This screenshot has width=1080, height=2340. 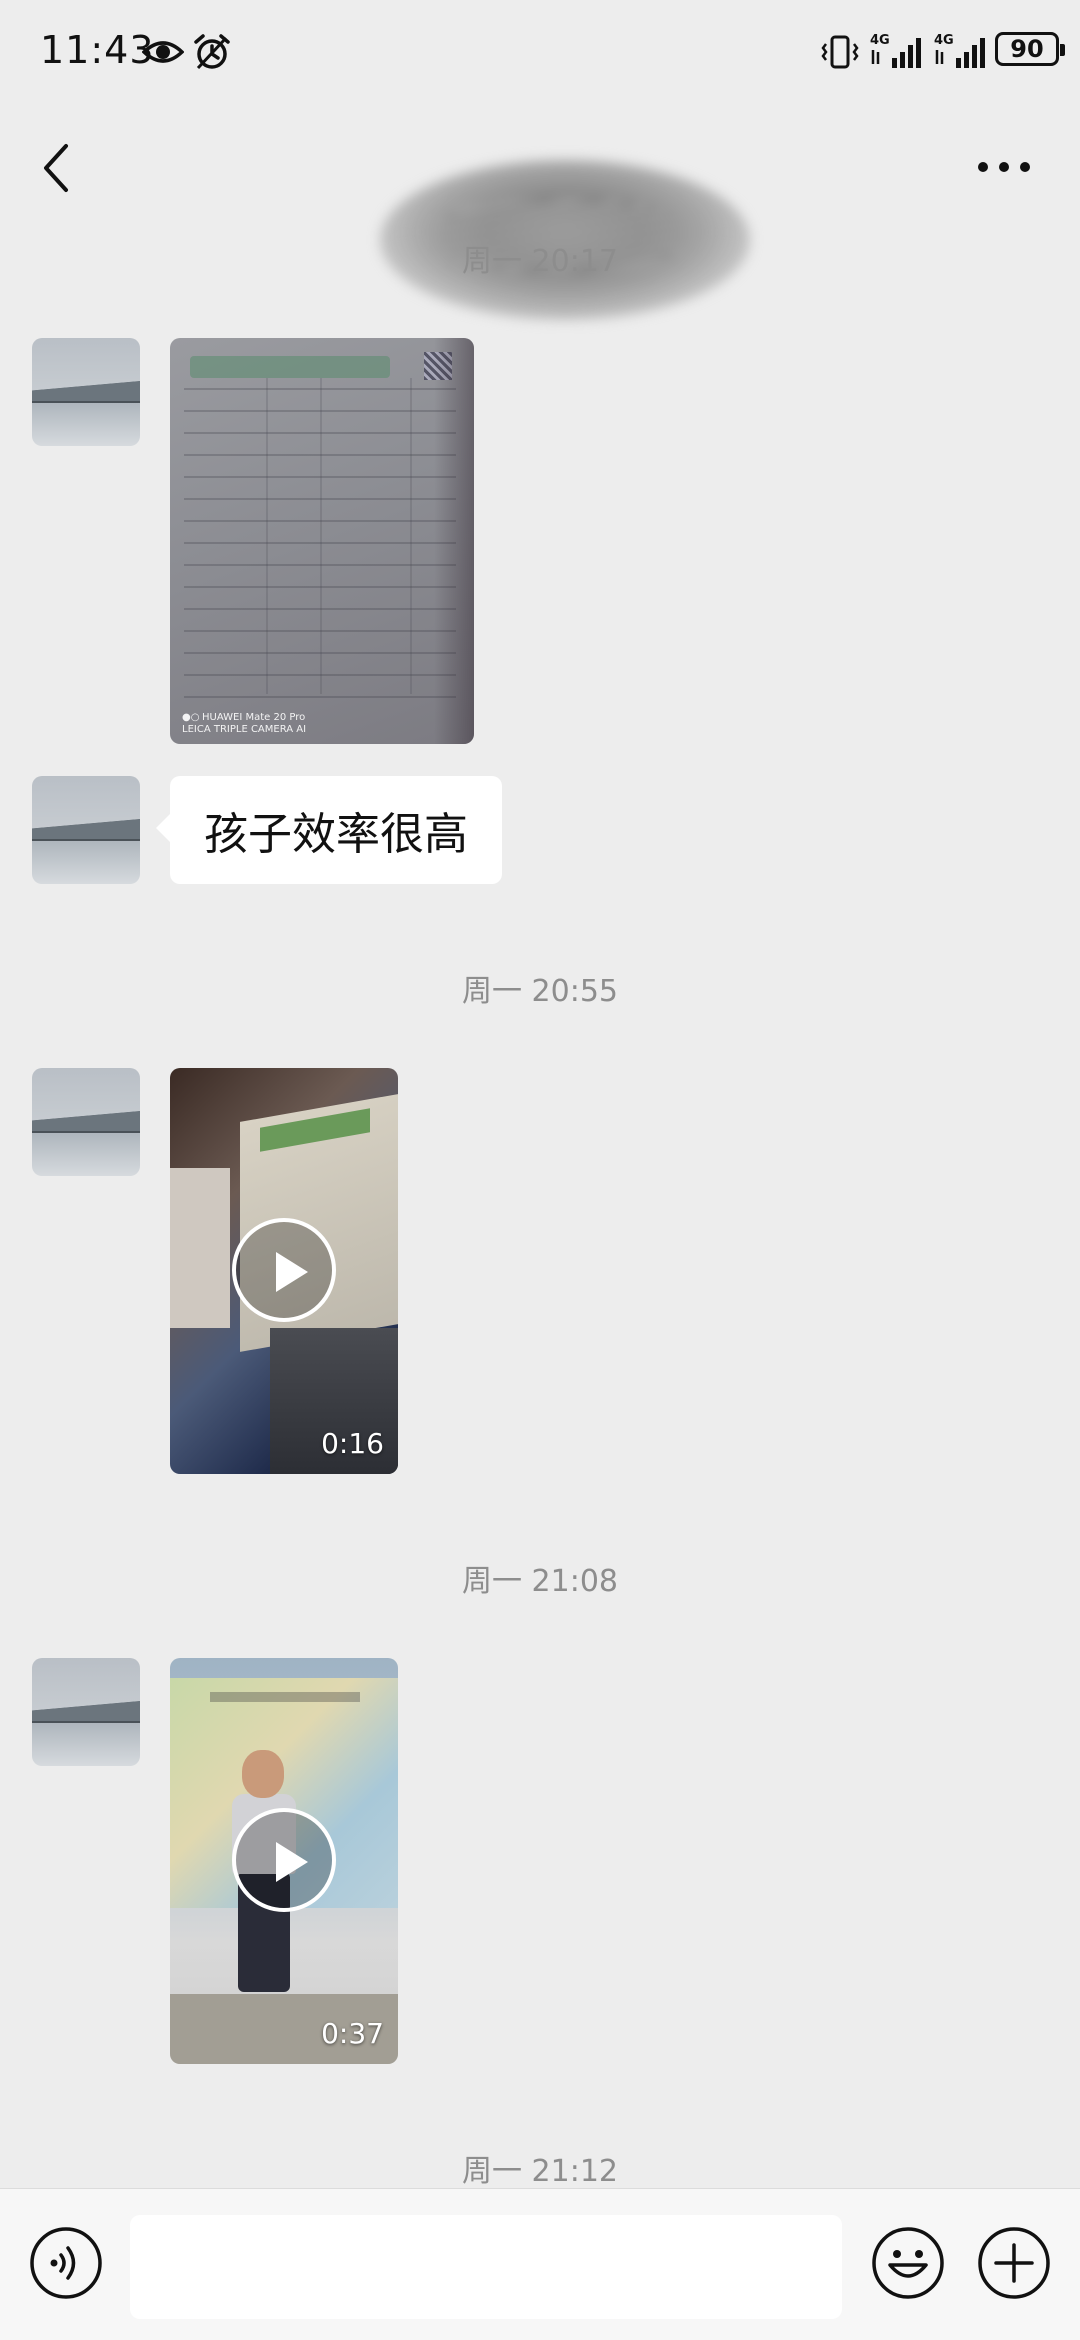 I want to click on message-text: 孩子效率很高, so click(x=336, y=834).